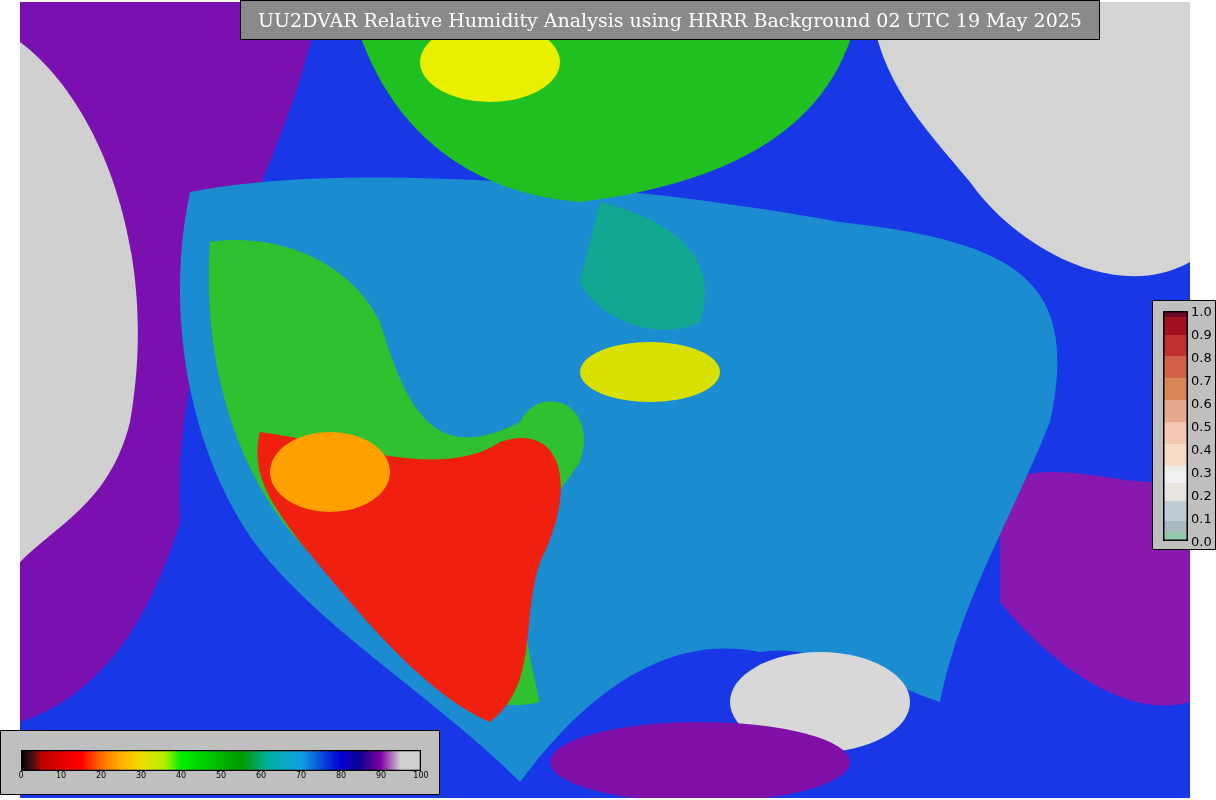 This screenshot has width=1216, height=800. What do you see at coordinates (1201, 334) in the screenshot?
I see `tick-label: 0.9` at bounding box center [1201, 334].